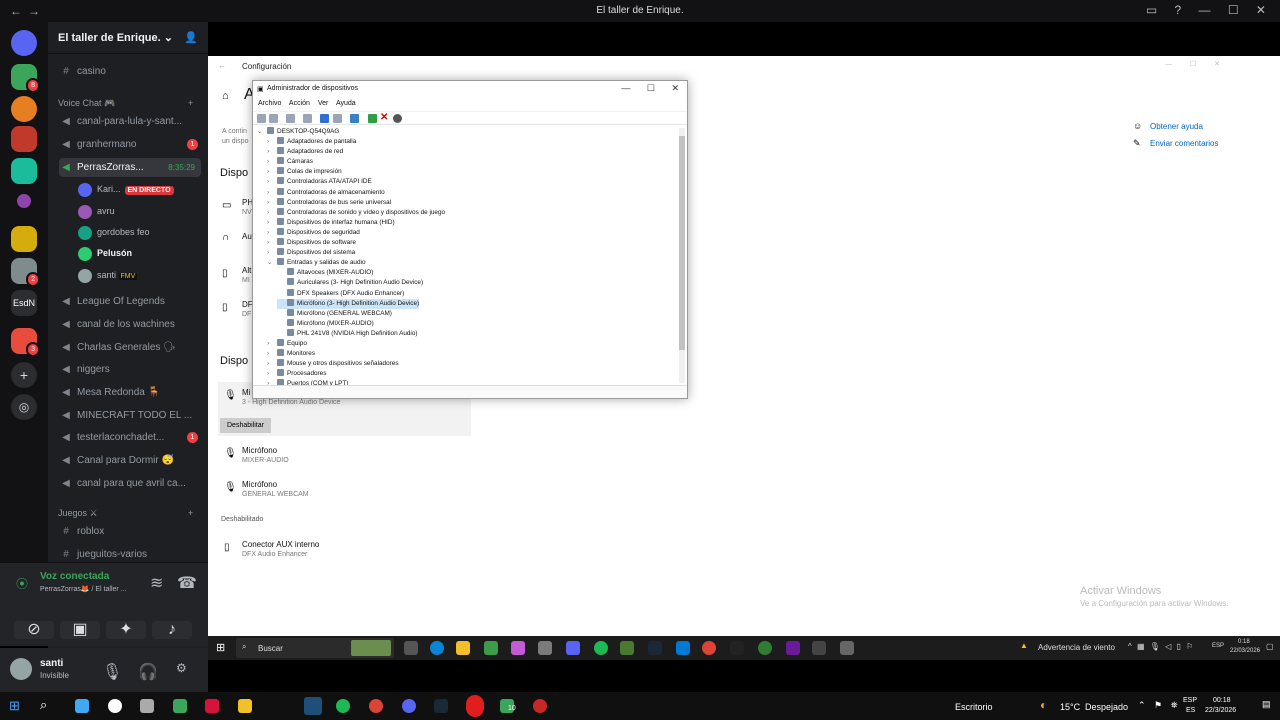 This screenshot has height=720, width=1280. I want to click on voice-channel: ◀ canal de los wachines, so click(131, 324).